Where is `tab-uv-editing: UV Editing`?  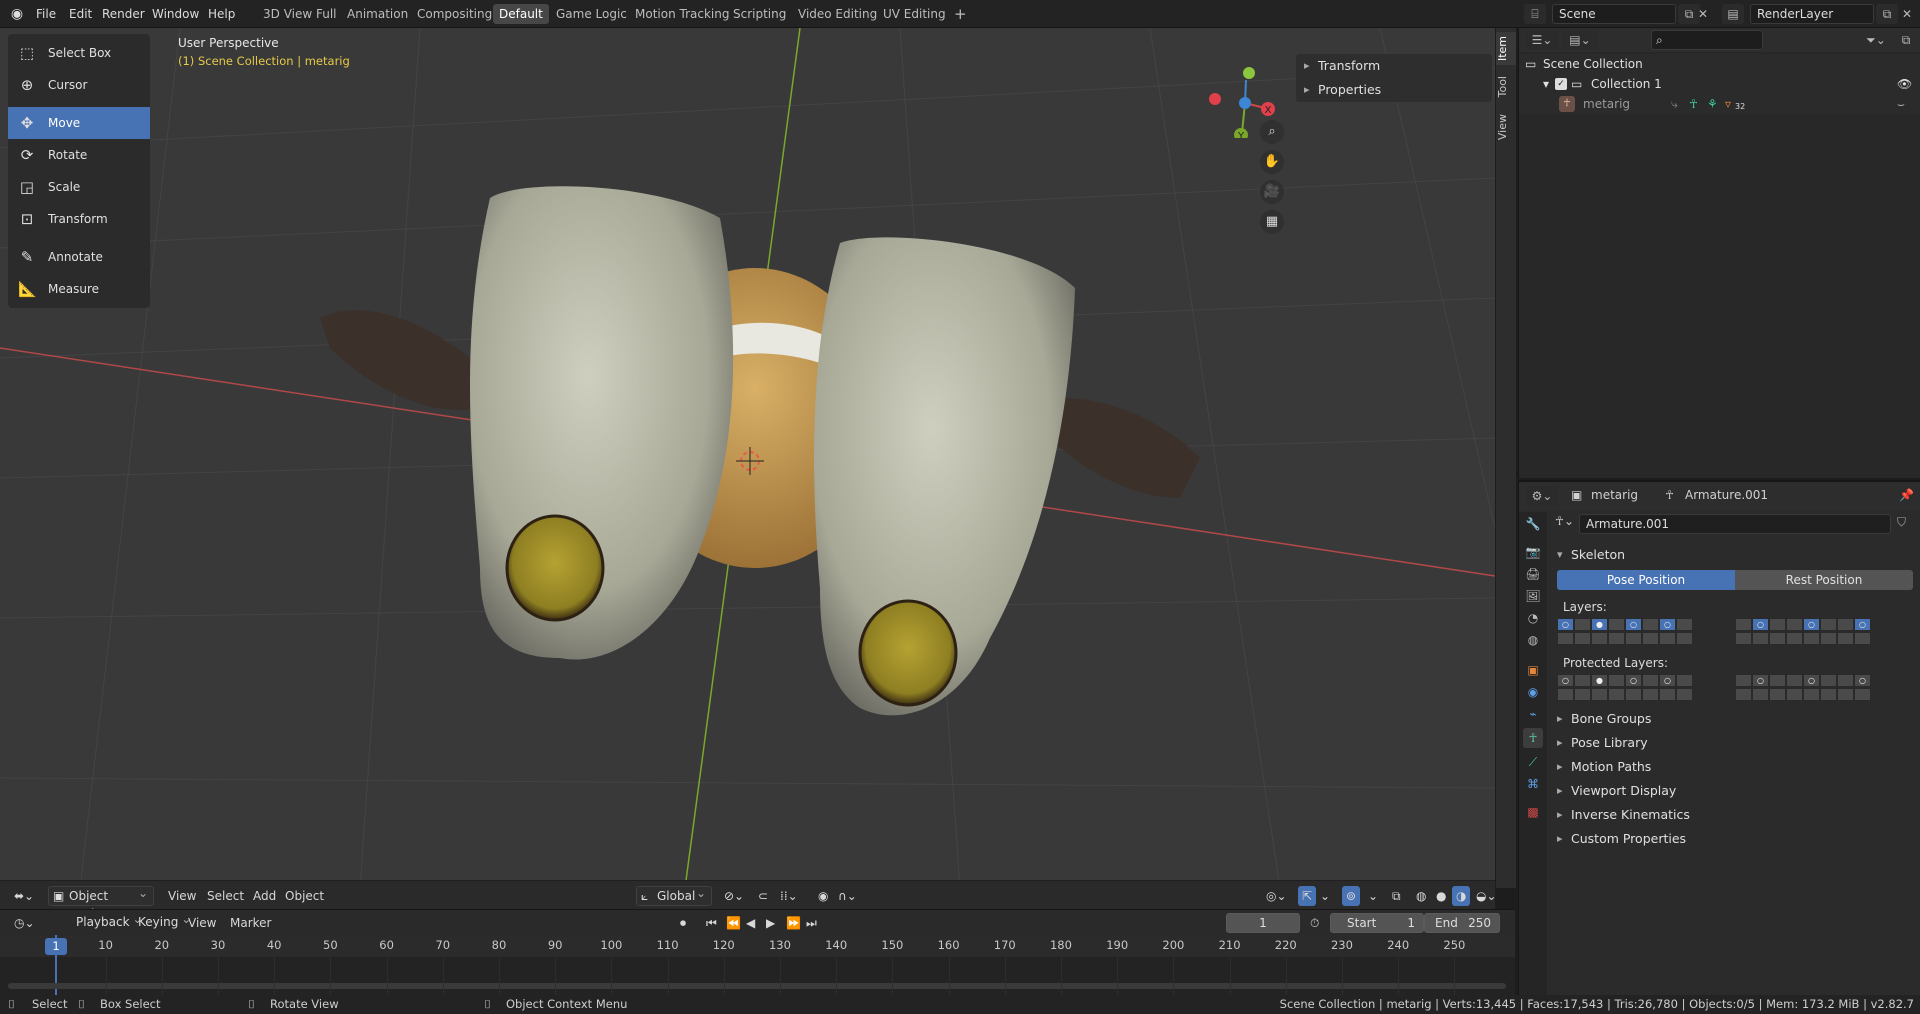
tab-uv-editing: UV Editing is located at coordinates (914, 14).